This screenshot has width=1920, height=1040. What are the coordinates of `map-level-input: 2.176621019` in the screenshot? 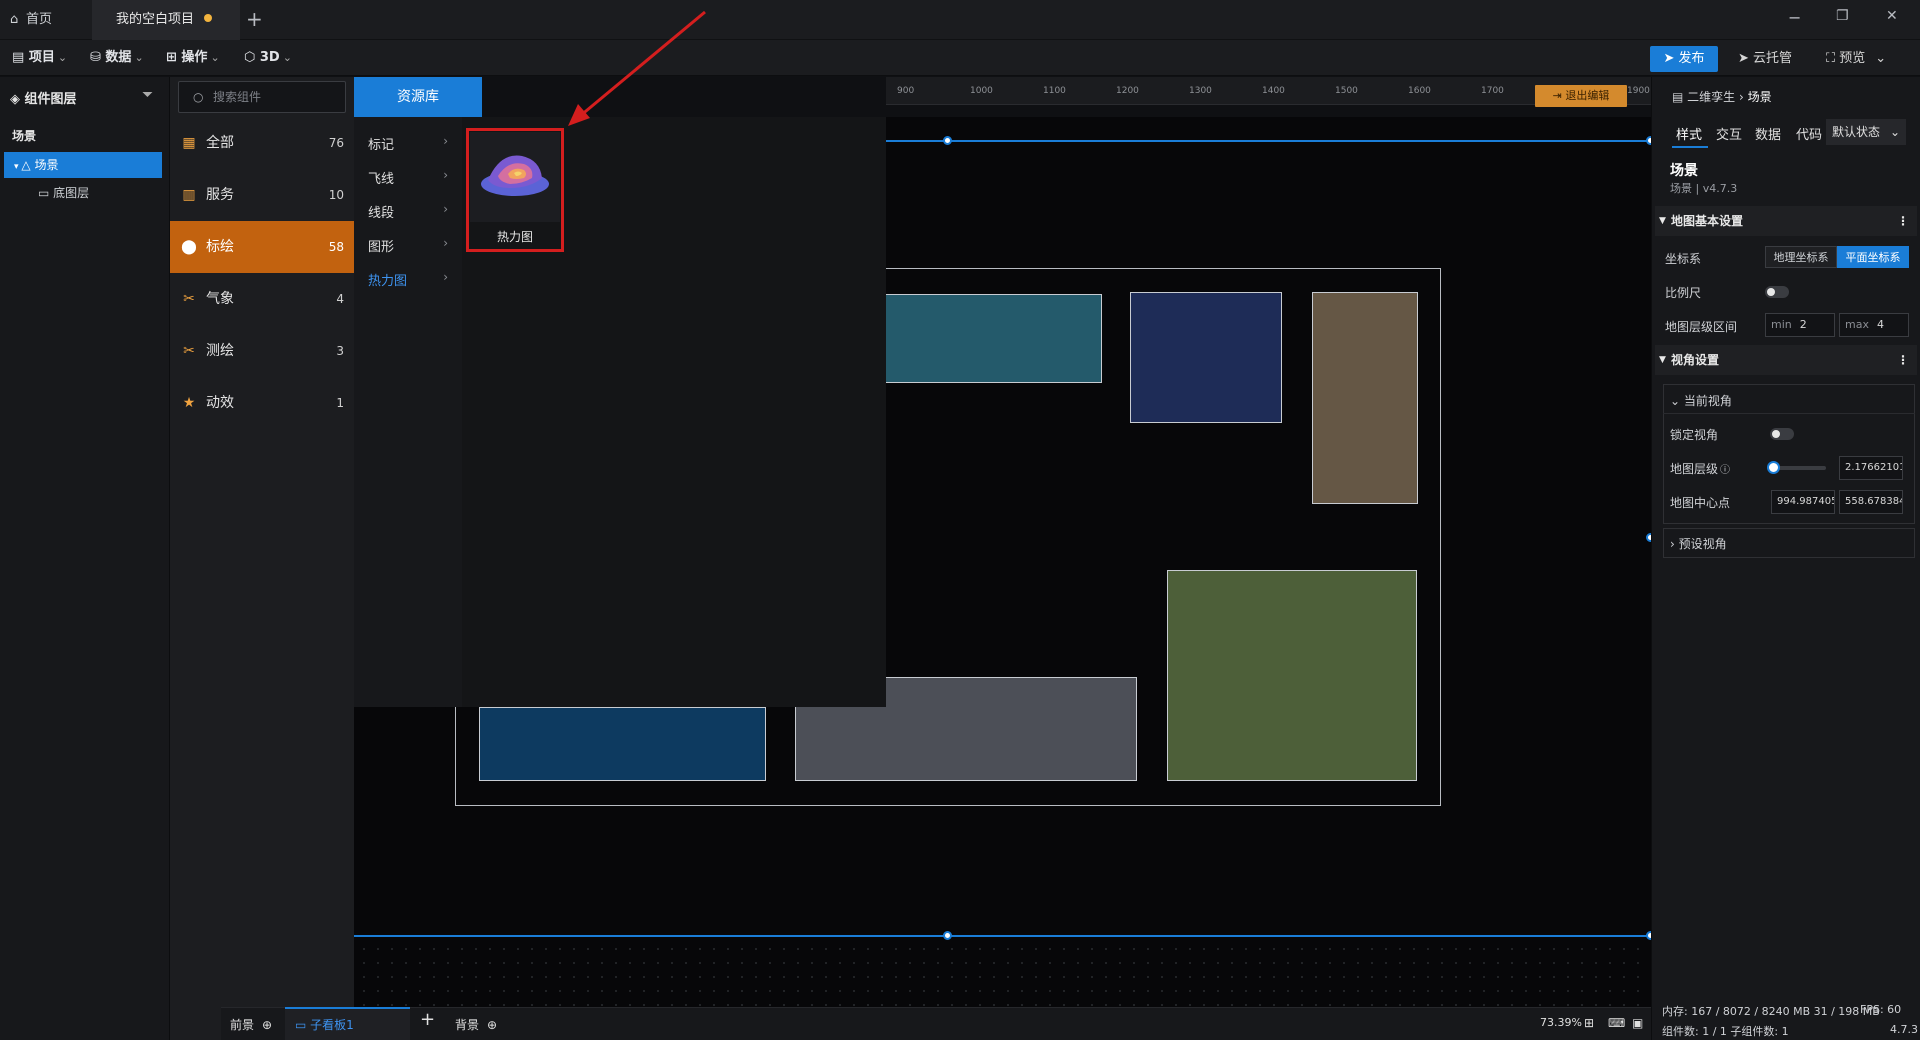 It's located at (1871, 468).